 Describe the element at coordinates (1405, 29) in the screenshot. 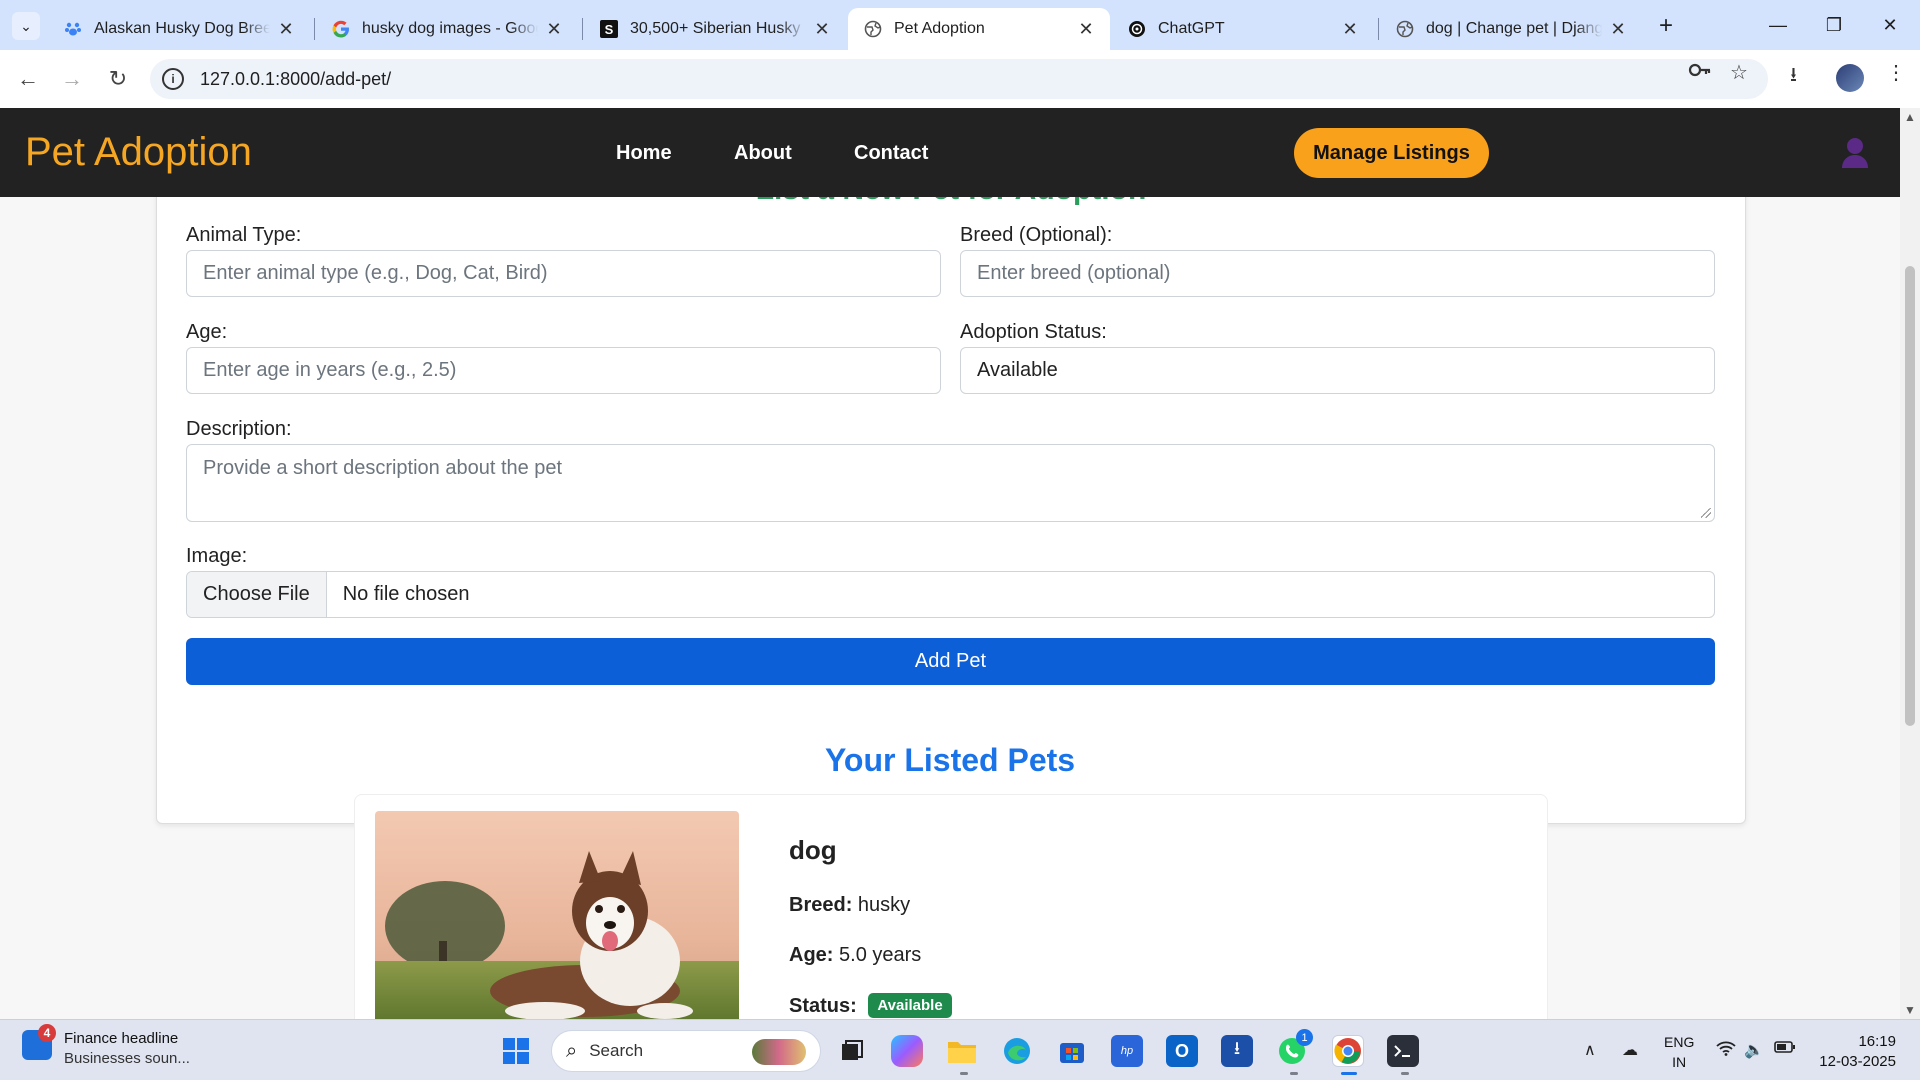

I see `globe-icon` at that location.